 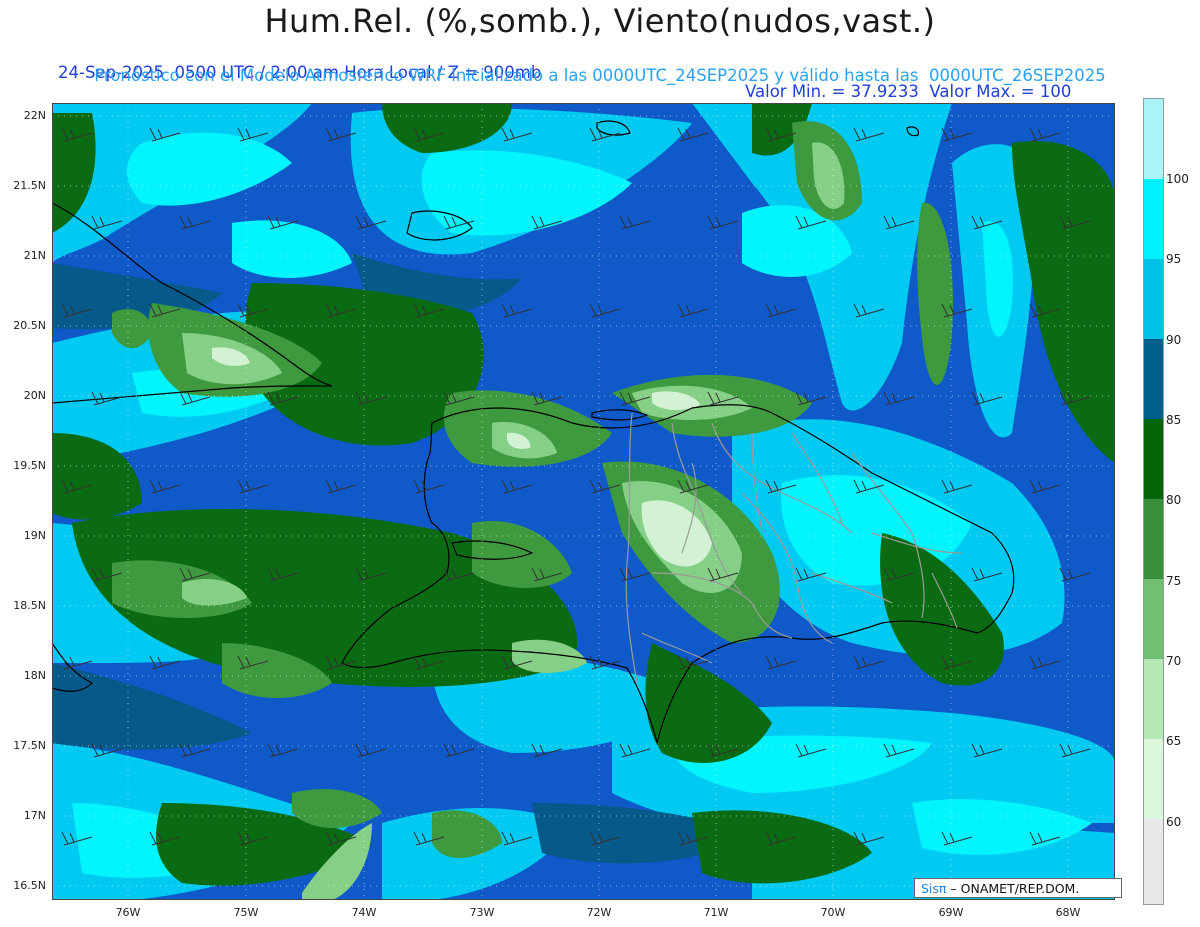 I want to click on lat-label: 19.5N, so click(x=29, y=465).